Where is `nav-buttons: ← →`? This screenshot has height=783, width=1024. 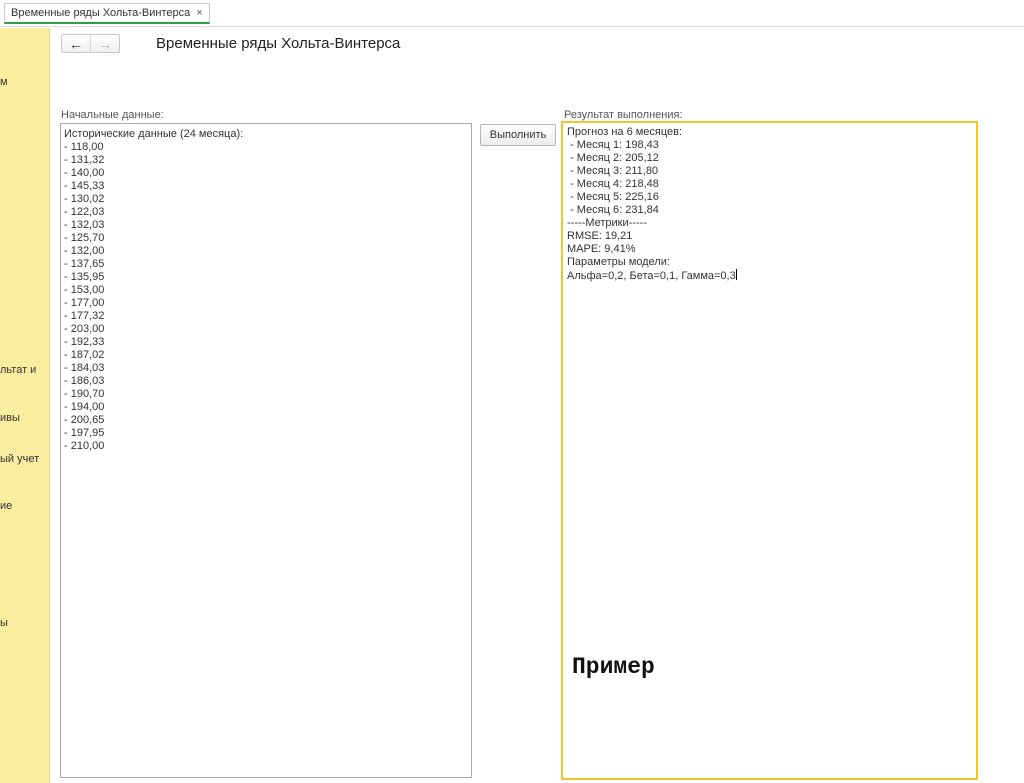
nav-buttons: ← → is located at coordinates (90, 43).